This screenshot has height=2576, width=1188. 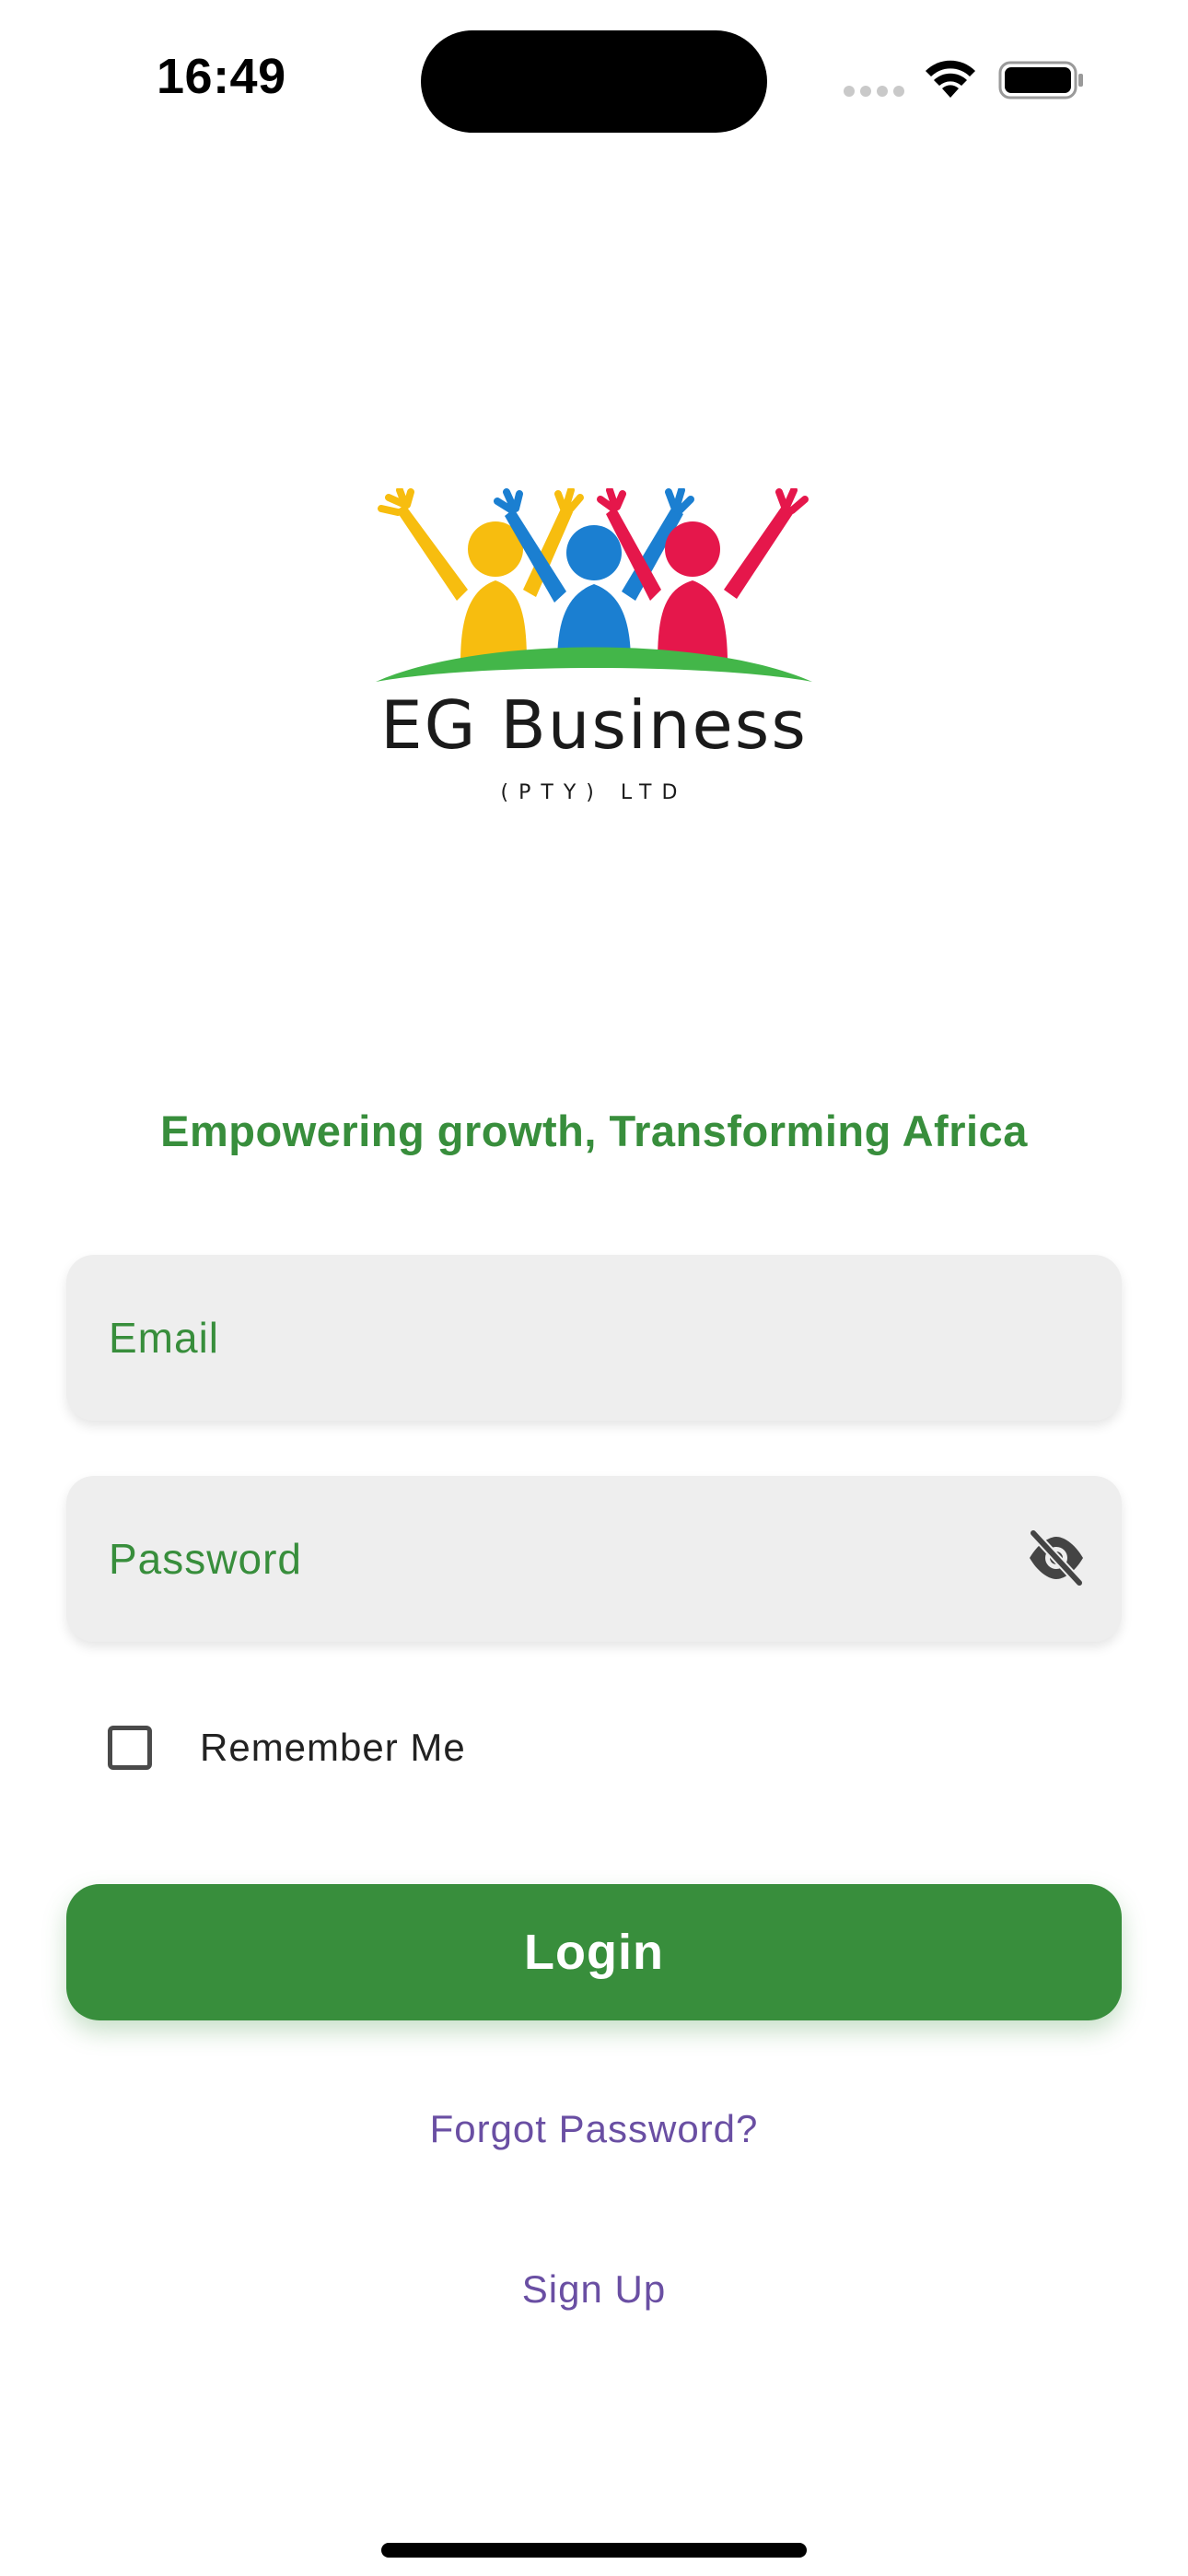 What do you see at coordinates (560, 1559) in the screenshot?
I see `password-input` at bounding box center [560, 1559].